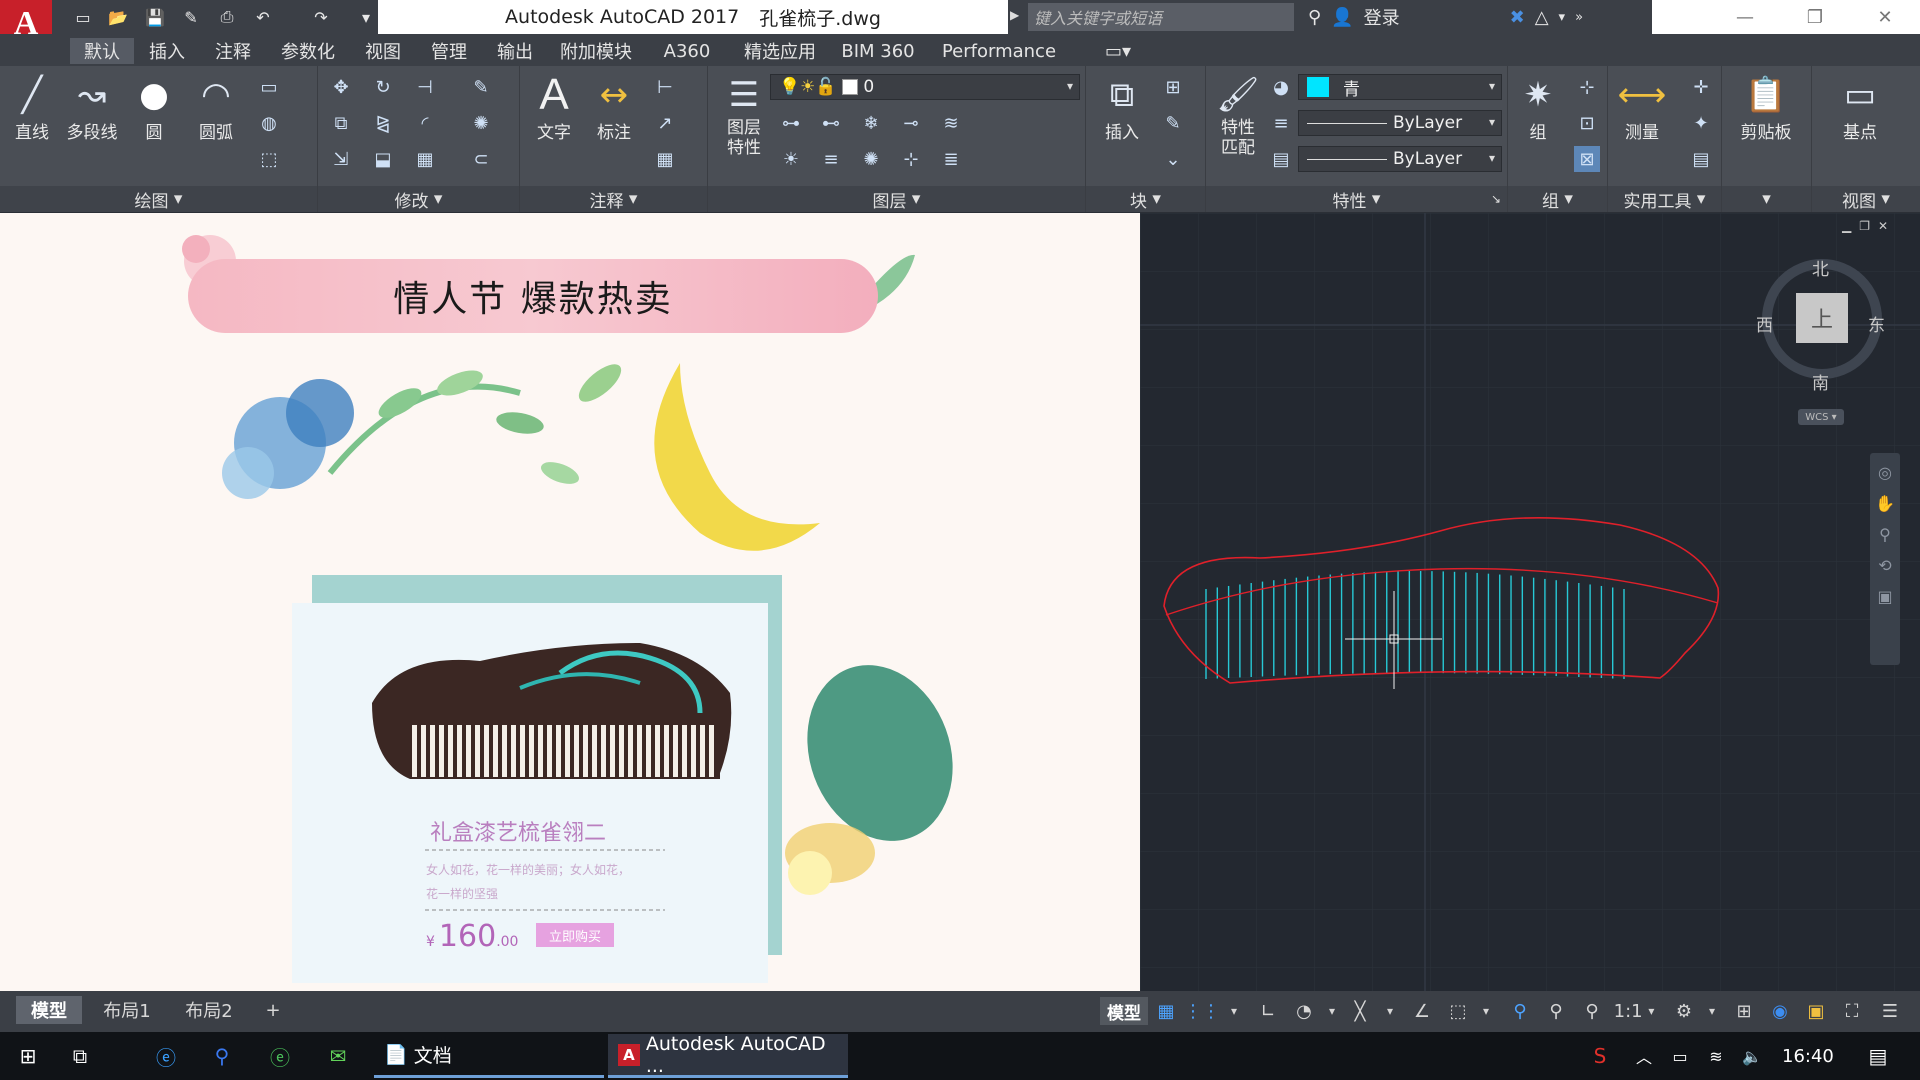 The image size is (1920, 1080). Describe the element at coordinates (1520, 1011) in the screenshot. I see `annotation-visibility-icon: ⚲` at that location.